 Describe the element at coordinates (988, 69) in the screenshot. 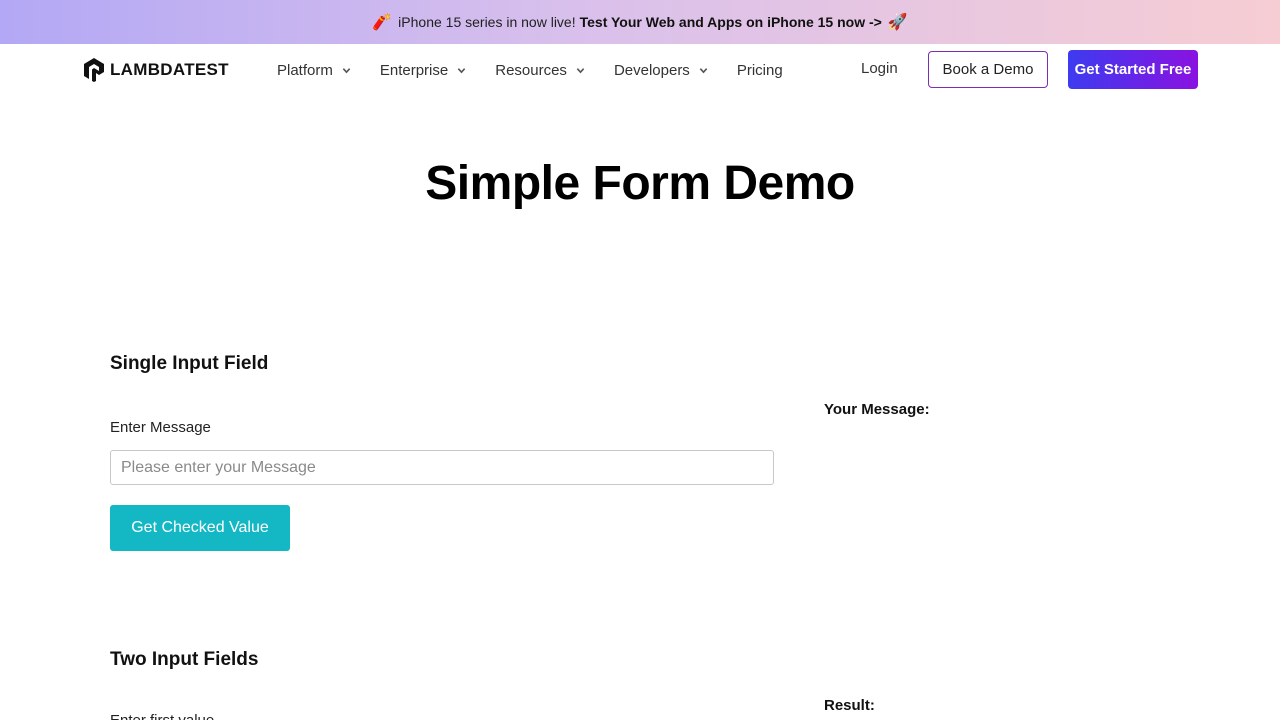

I see `book-demo-button: Book a Demo` at that location.